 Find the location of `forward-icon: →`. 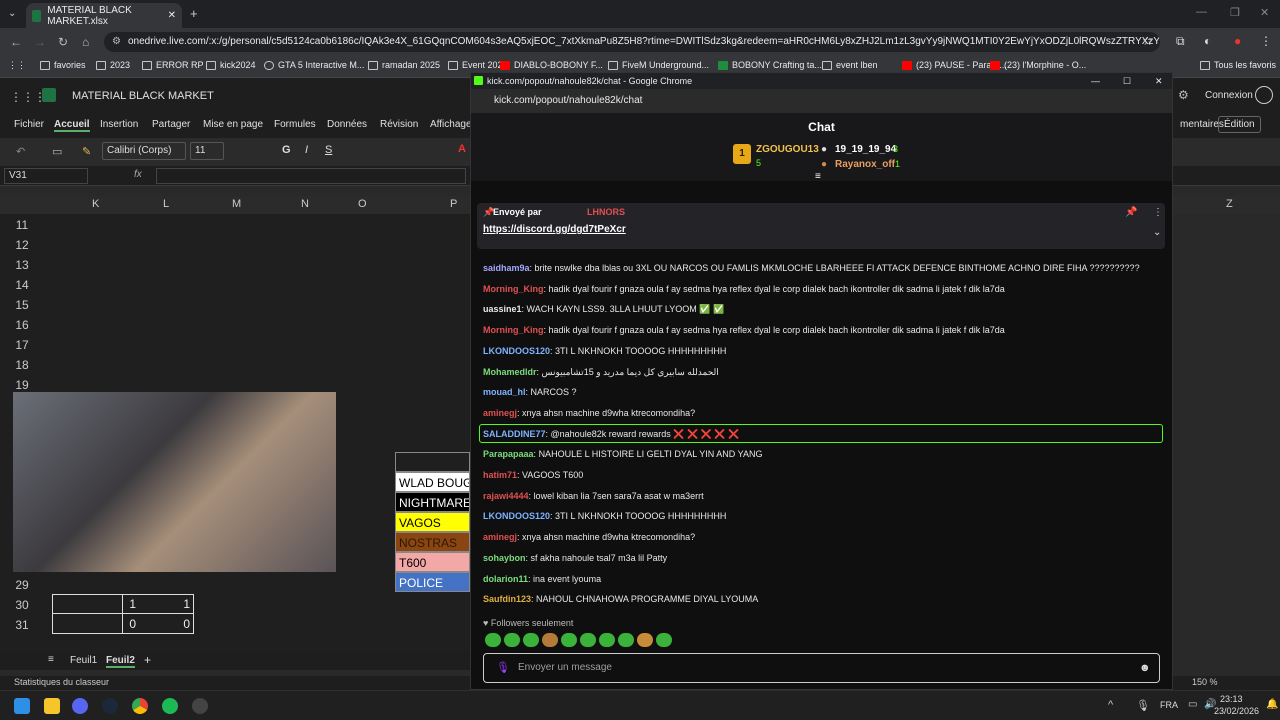

forward-icon: → is located at coordinates (40, 42).